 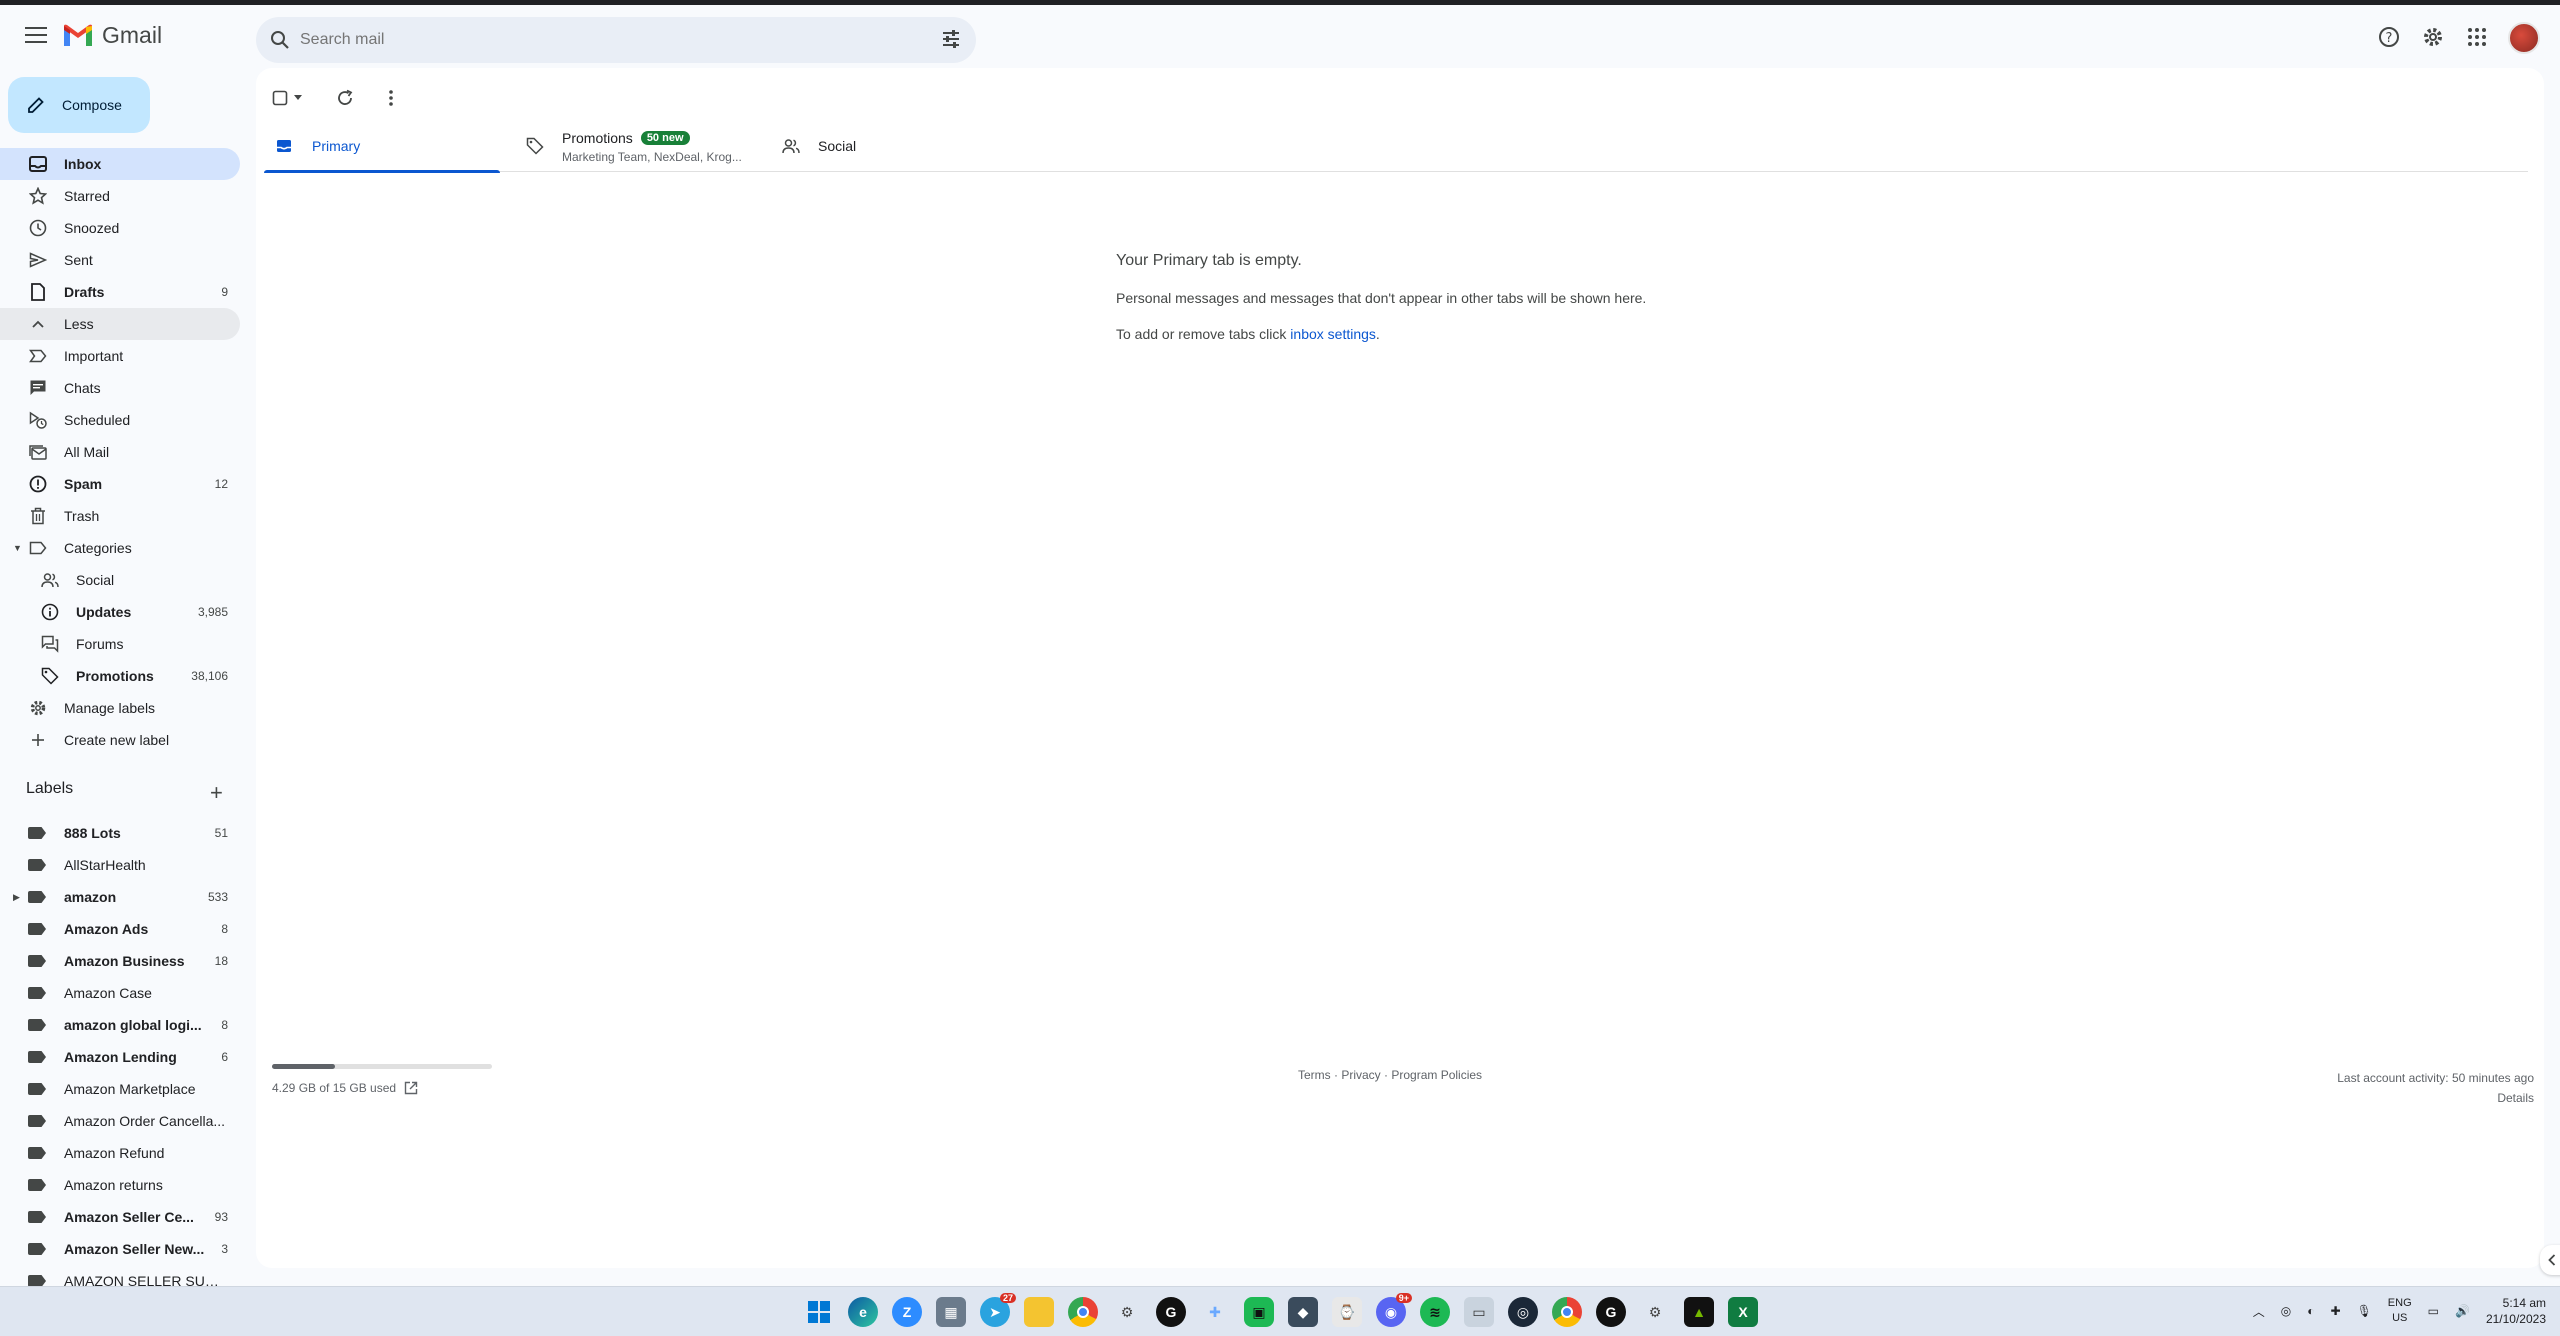 I want to click on volume-icon: 🔊, so click(x=2462, y=1311).